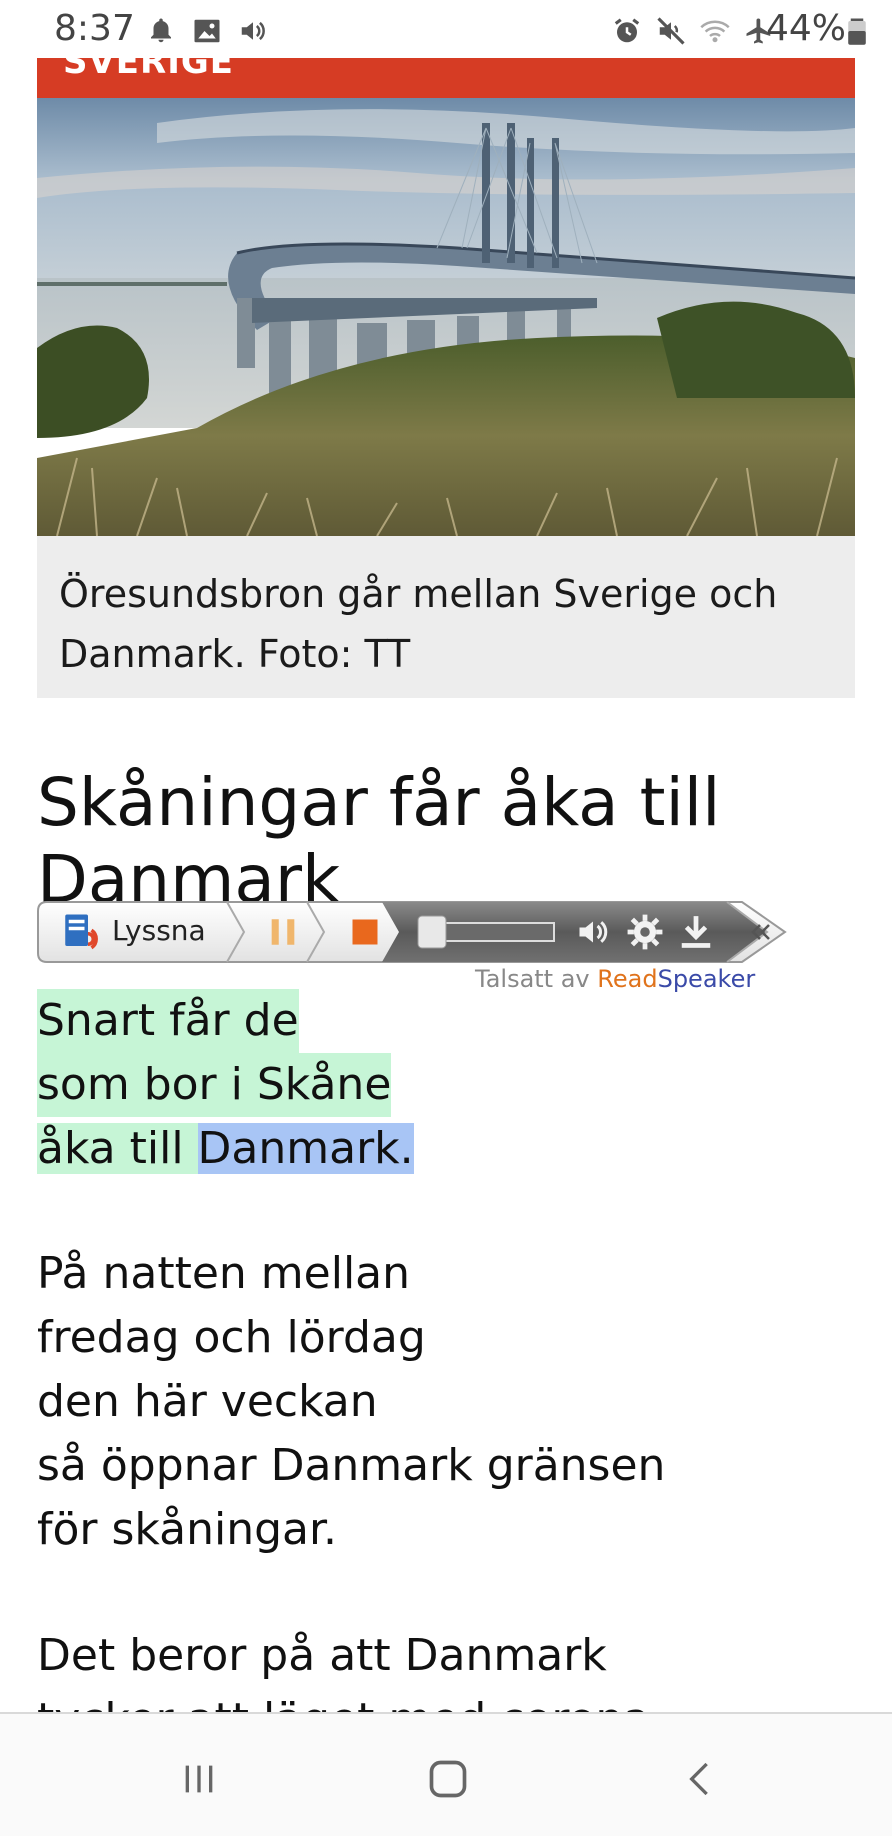  What do you see at coordinates (627, 979) in the screenshot?
I see `credit-read: Read` at bounding box center [627, 979].